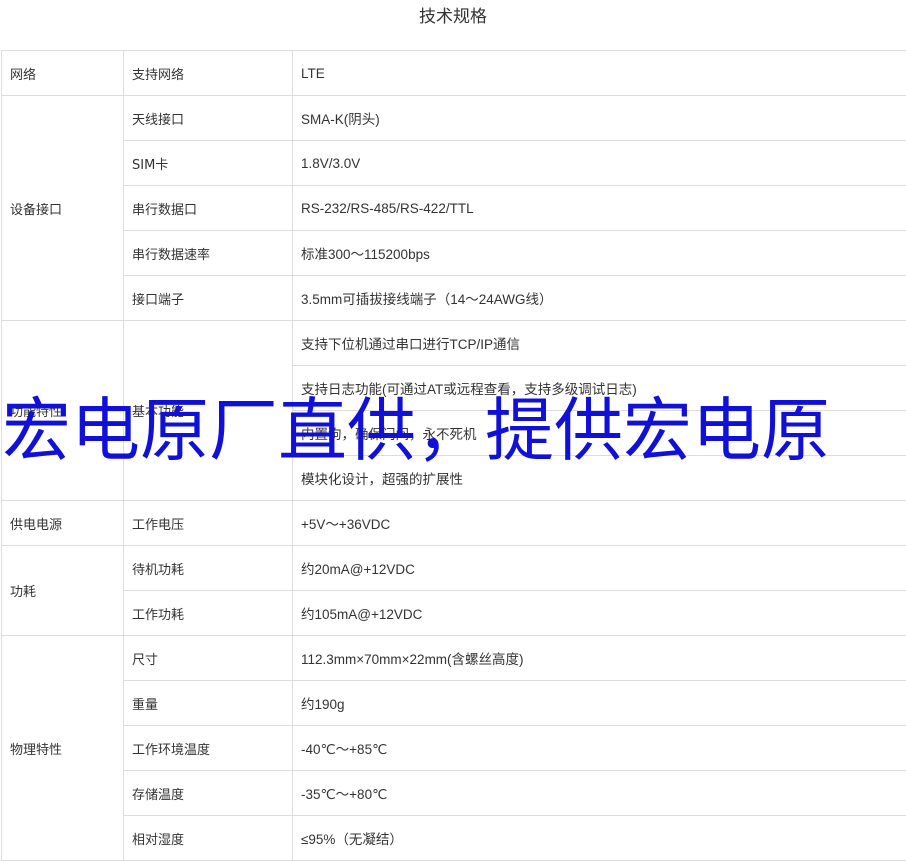 The width and height of the screenshot is (906, 861). Describe the element at coordinates (599, 73) in the screenshot. I see `spec-value-cell: LTE` at that location.